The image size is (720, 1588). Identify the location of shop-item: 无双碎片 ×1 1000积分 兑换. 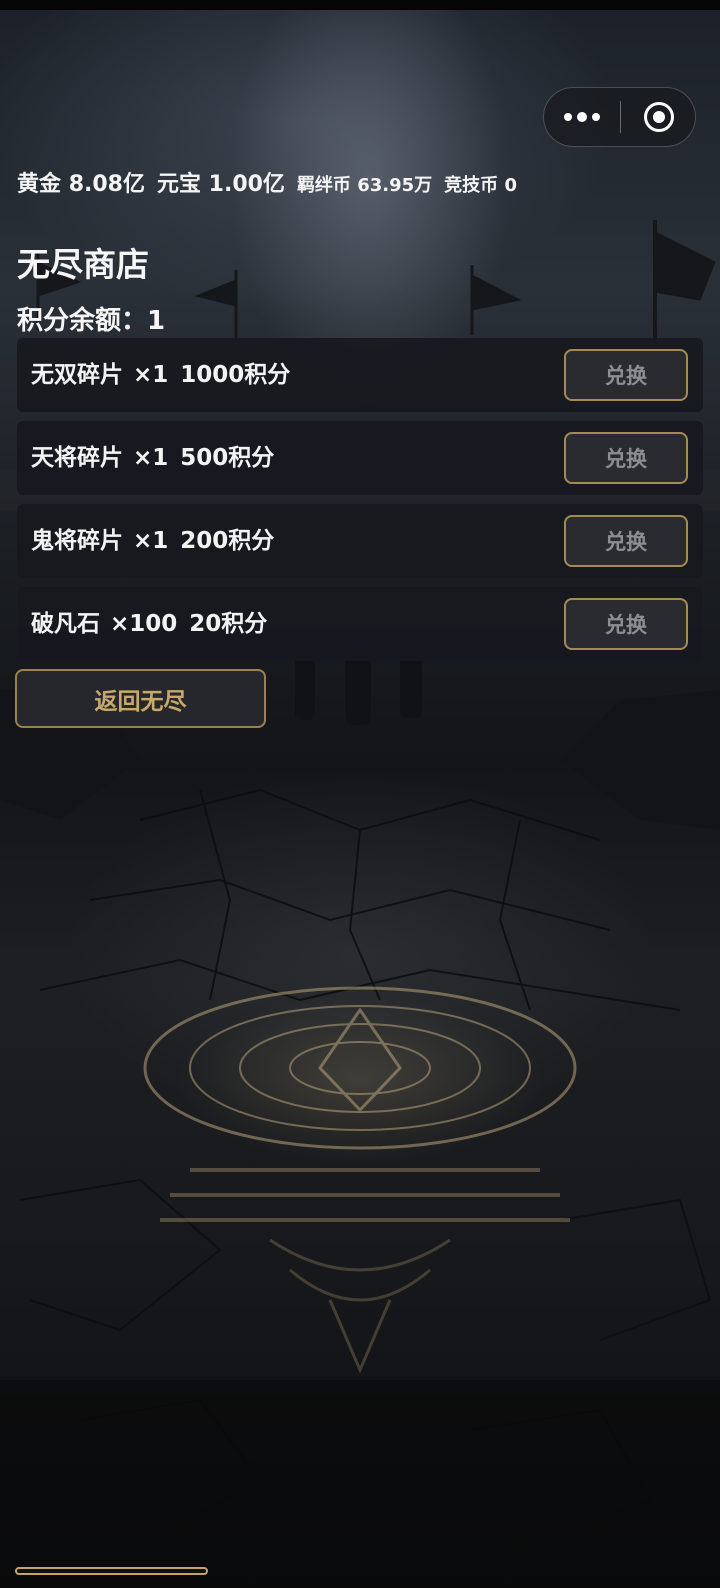
(360, 375).